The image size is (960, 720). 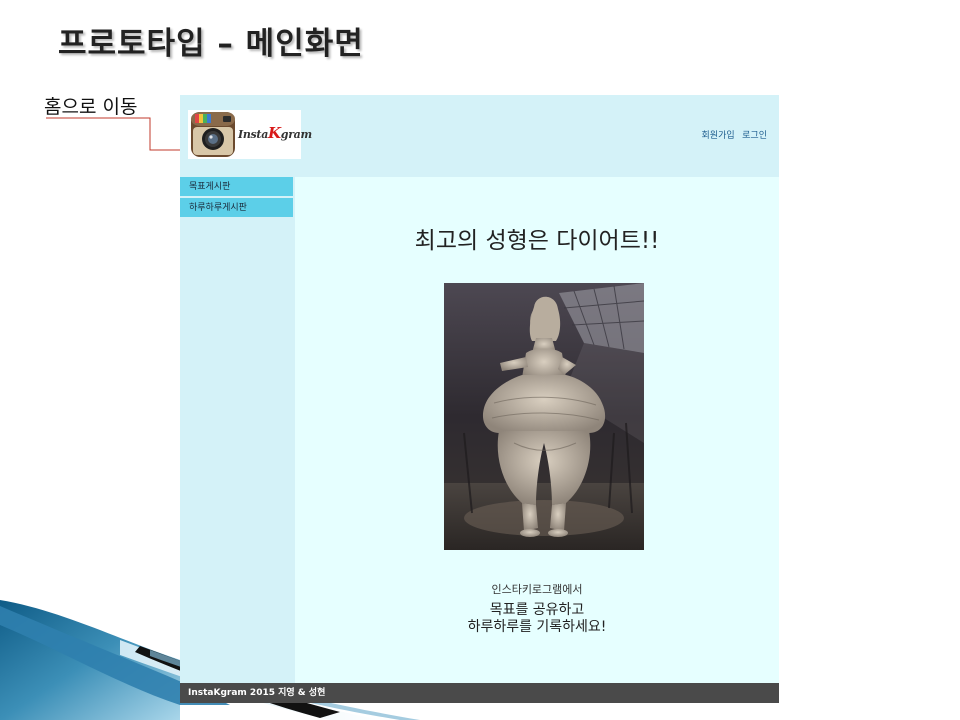 I want to click on caption-line-1: 목표를 공유하고, so click(x=537, y=610).